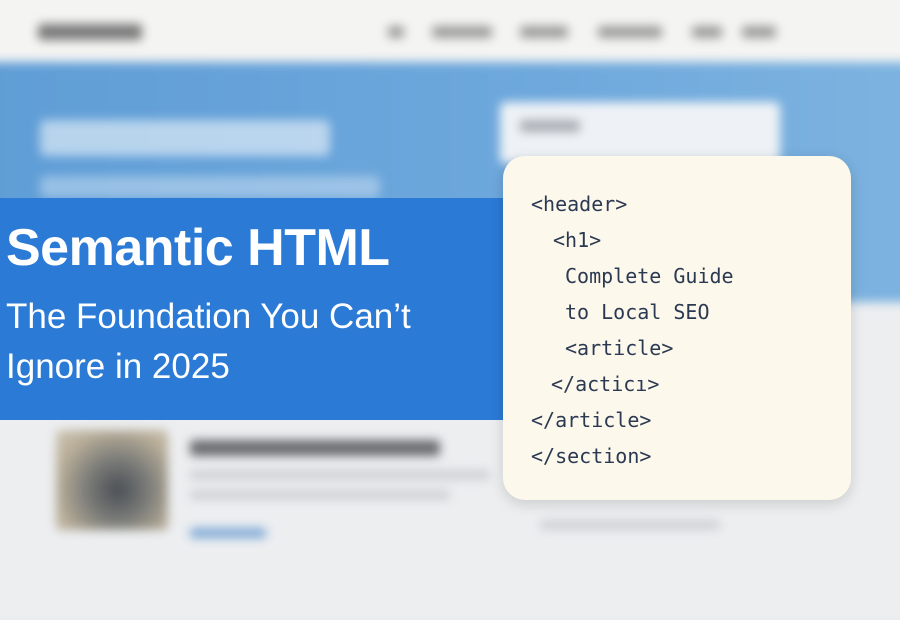  What do you see at coordinates (579, 204) in the screenshot?
I see `code-line: <header>` at bounding box center [579, 204].